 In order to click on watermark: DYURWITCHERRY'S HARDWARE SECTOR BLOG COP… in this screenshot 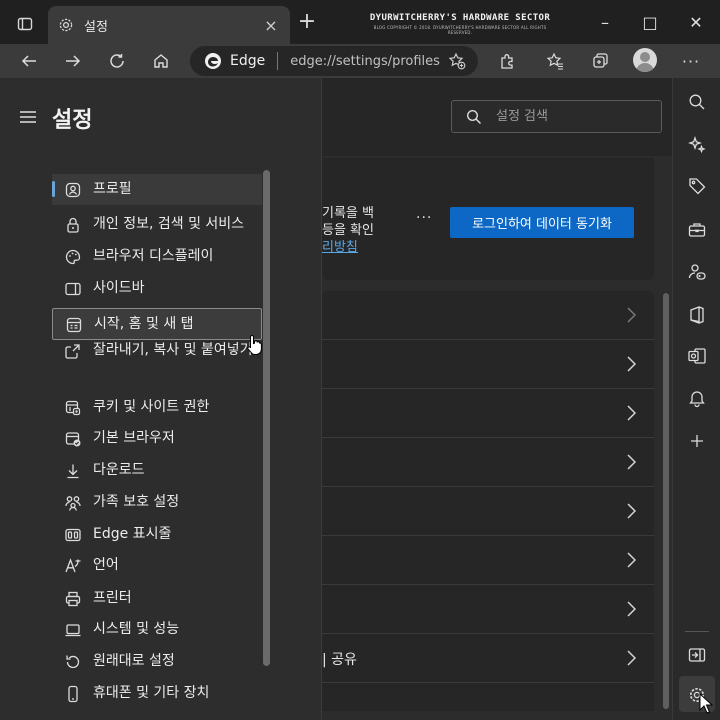, I will do `click(460, 24)`.